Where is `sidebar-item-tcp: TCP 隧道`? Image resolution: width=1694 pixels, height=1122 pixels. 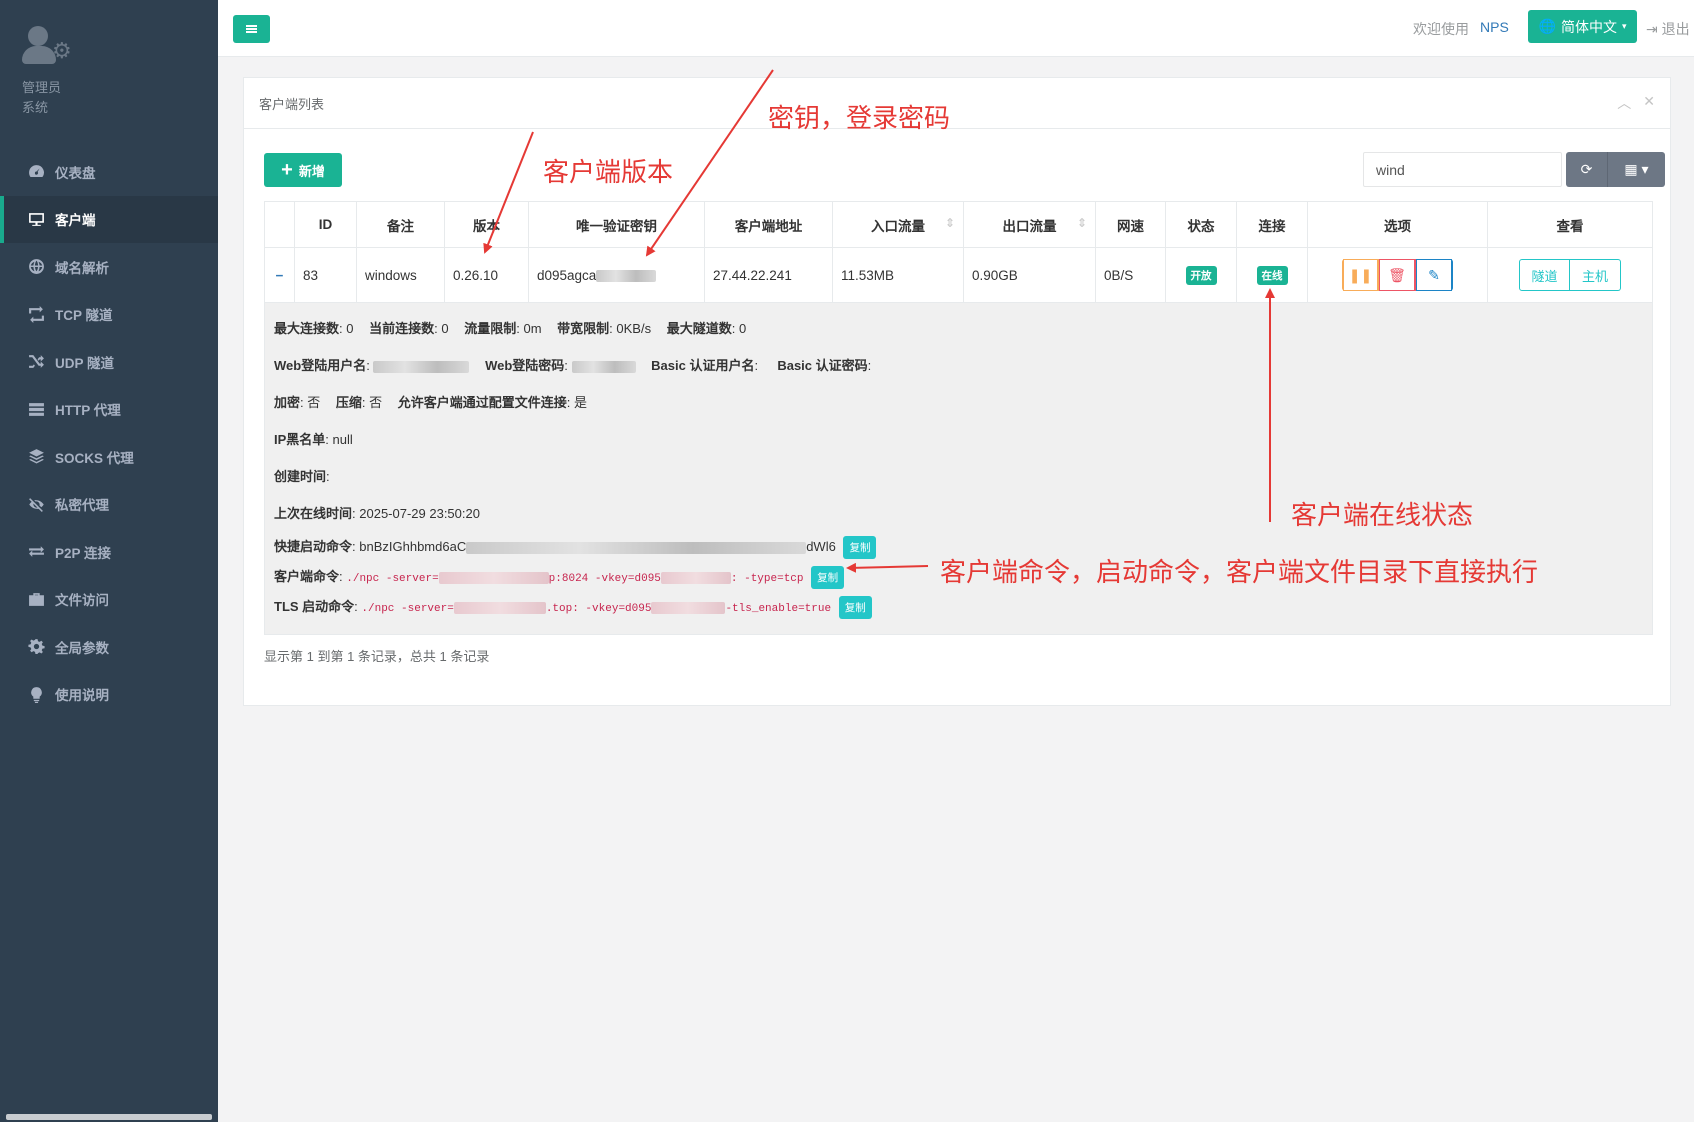 sidebar-item-tcp: TCP 隧道 is located at coordinates (109, 315).